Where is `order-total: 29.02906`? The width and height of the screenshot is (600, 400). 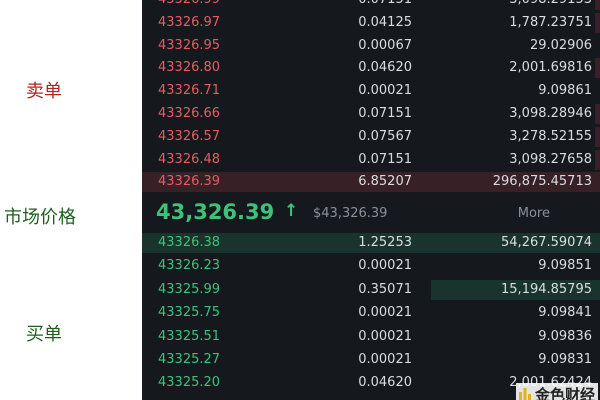 order-total: 29.02906 is located at coordinates (560, 45).